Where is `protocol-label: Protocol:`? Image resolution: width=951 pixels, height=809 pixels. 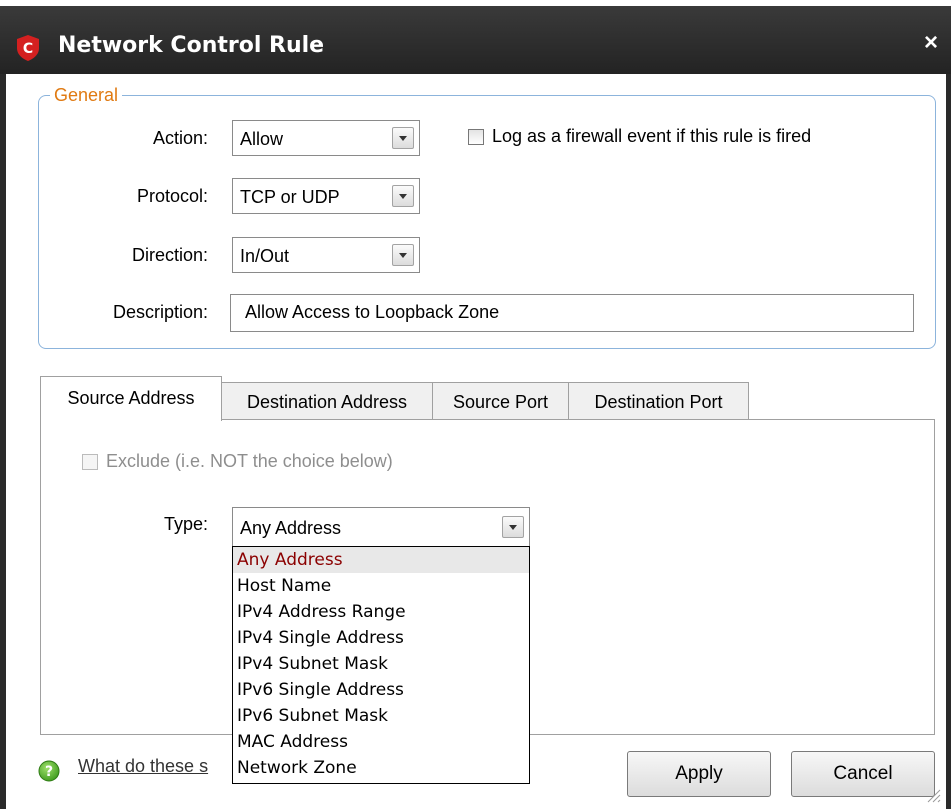 protocol-label: Protocol: is located at coordinates (172, 196).